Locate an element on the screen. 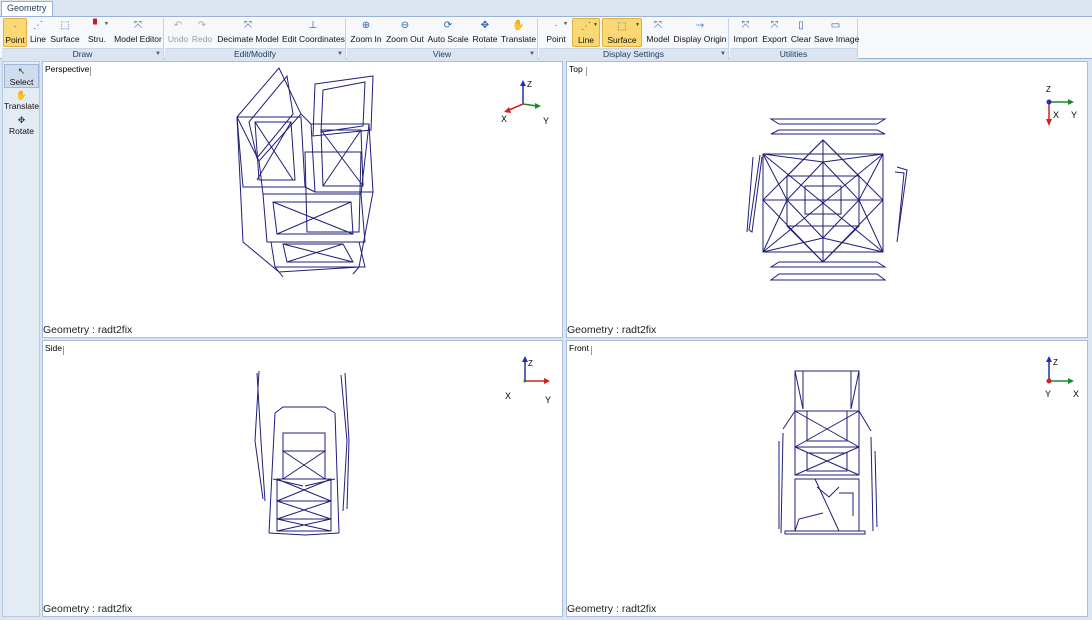 This screenshot has height=620, width=1092. group-label-draw: Draw ▼ is located at coordinates (82, 53).